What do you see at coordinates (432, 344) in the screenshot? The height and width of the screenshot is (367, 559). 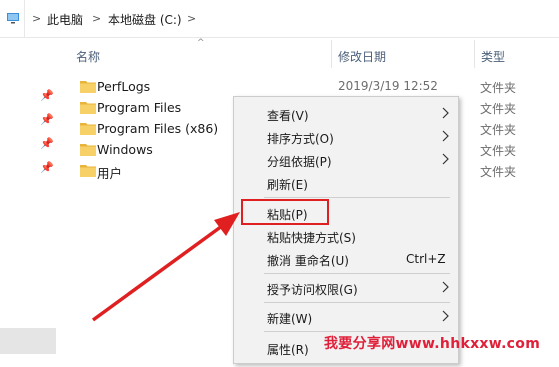 I see `watermark-text: 我要分享网www.hhkxxw.com` at bounding box center [432, 344].